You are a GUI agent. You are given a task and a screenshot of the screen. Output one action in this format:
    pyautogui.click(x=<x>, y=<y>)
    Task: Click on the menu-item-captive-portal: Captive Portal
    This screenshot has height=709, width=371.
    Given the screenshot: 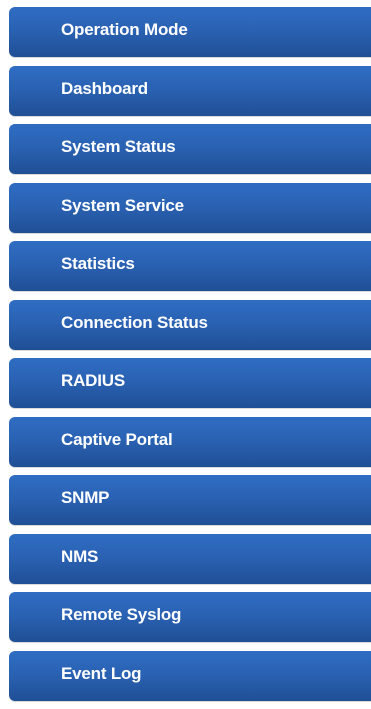 What is the action you would take?
    pyautogui.click(x=190, y=441)
    